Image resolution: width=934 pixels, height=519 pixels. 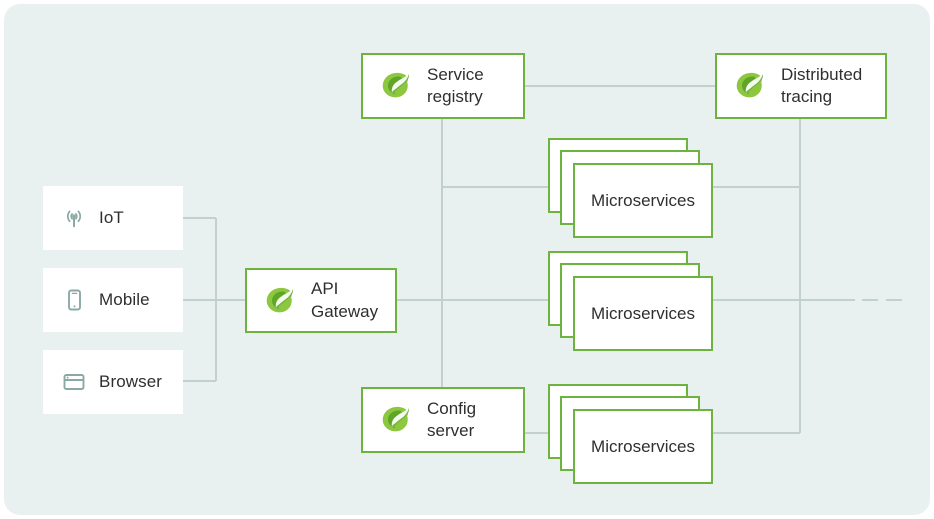 I want to click on client-box-browser: Browser, so click(x=113, y=382).